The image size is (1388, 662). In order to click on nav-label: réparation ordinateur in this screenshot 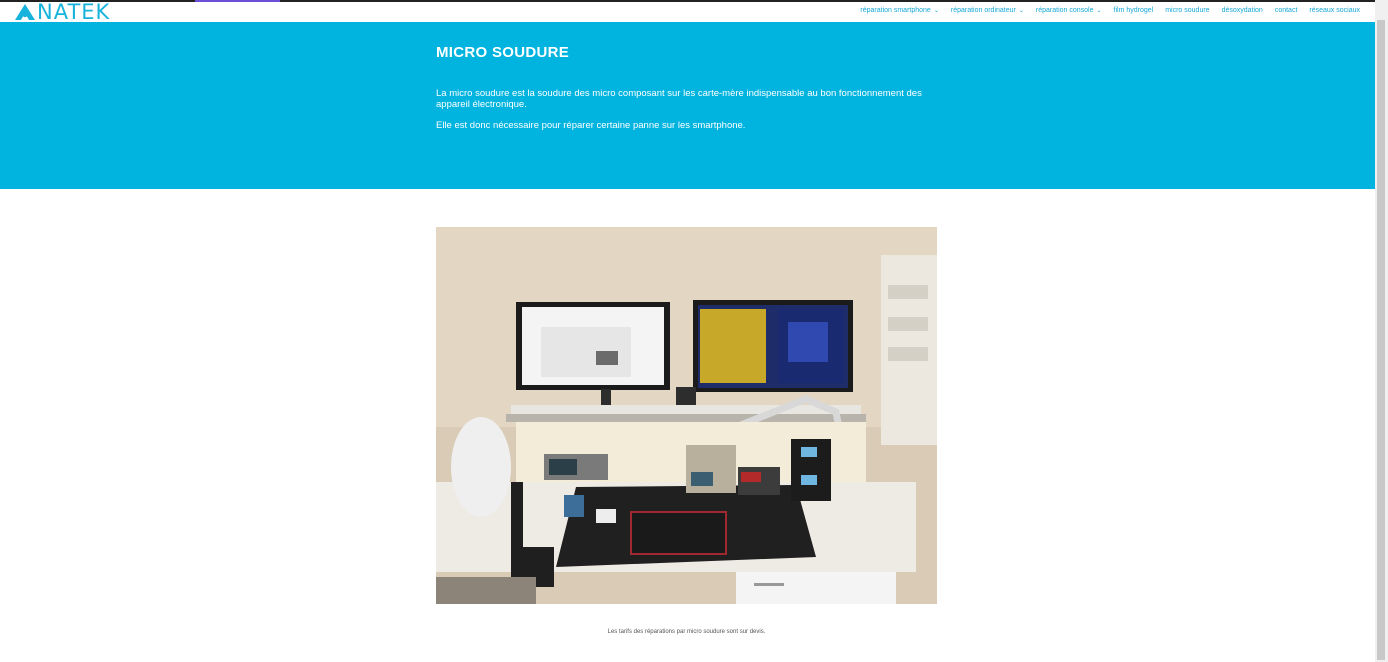, I will do `click(983, 10)`.